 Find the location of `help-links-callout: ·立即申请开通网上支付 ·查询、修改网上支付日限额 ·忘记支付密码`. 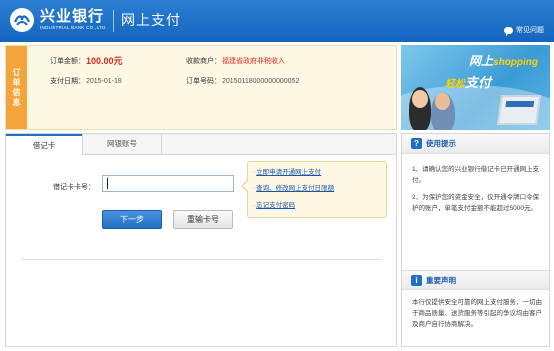

help-links-callout: ·立即申请开通网上支付 ·查询、修改网上支付日限额 ·忘记支付密码 is located at coordinates (314, 189).